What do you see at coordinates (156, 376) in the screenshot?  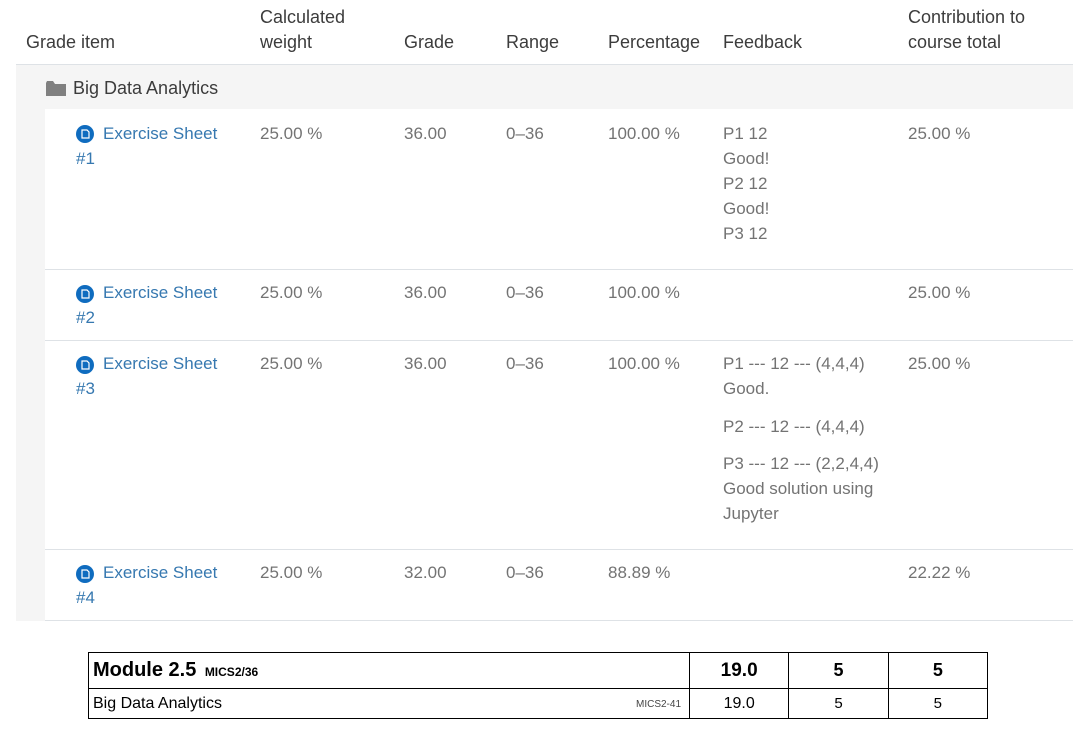 I see `grade-item-link: Exercise Sheet #3` at bounding box center [156, 376].